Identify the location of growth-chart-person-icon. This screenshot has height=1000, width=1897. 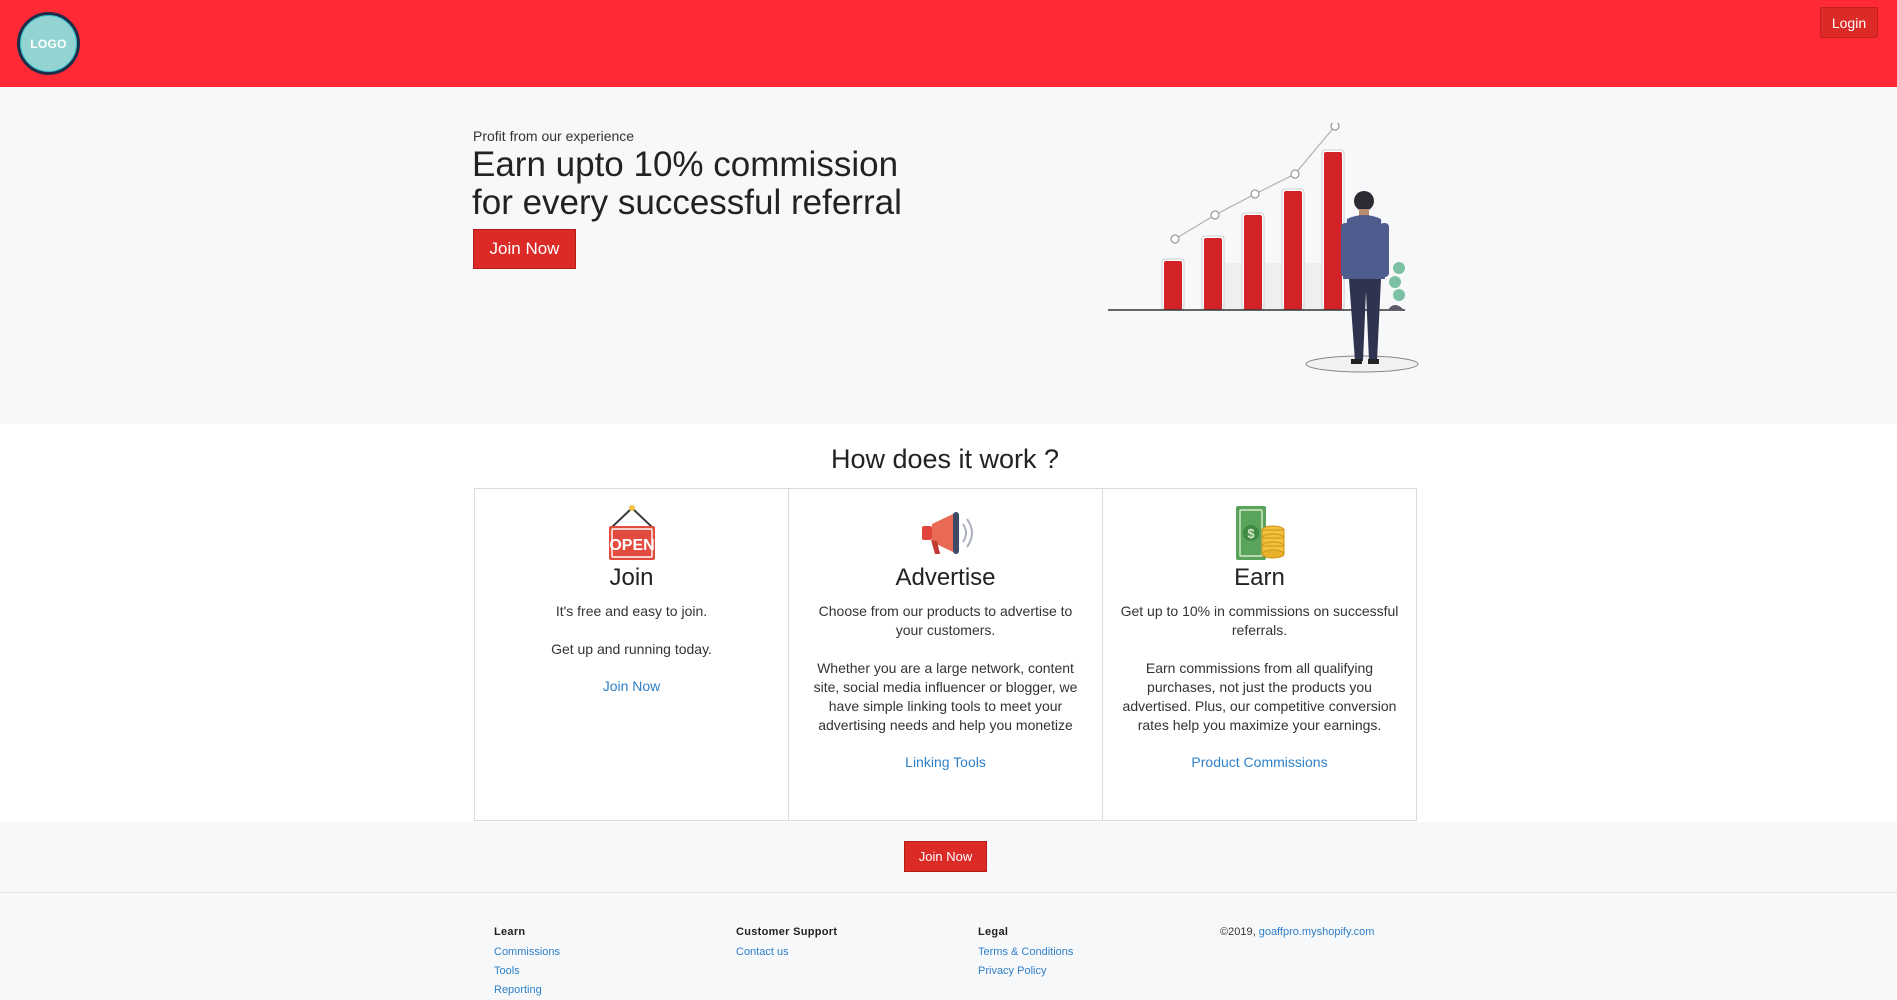
(1263, 248).